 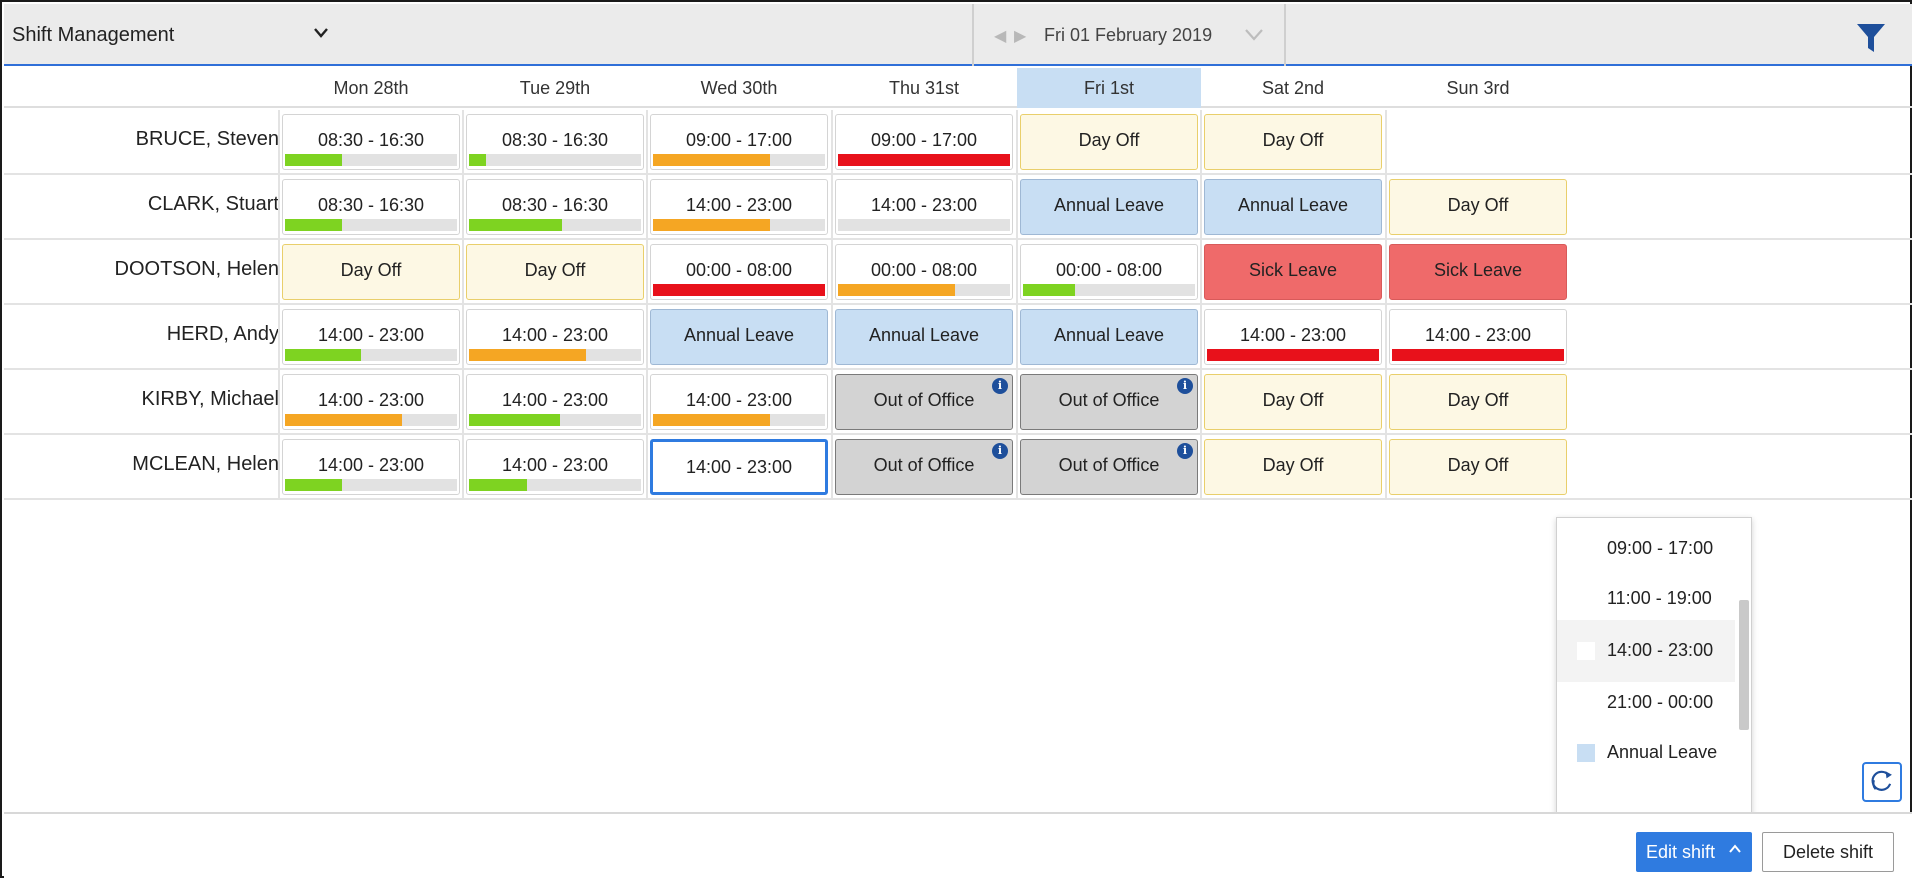 I want to click on delete-shift-button: Delete shift, so click(x=1828, y=852).